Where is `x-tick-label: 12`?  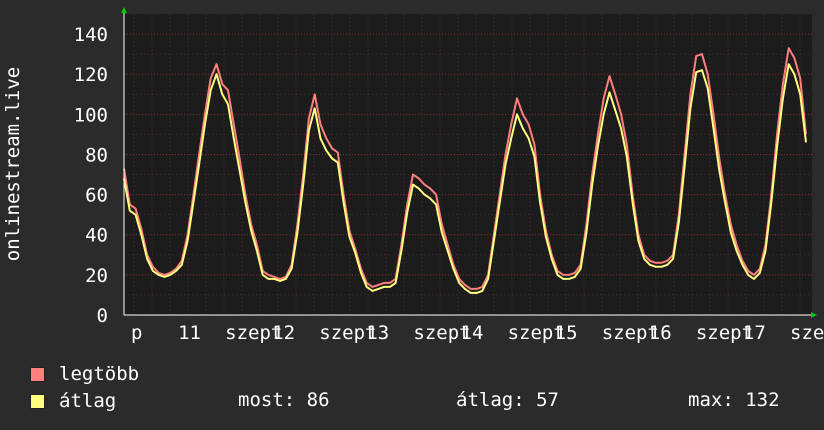
x-tick-label: 12 is located at coordinates (283, 333).